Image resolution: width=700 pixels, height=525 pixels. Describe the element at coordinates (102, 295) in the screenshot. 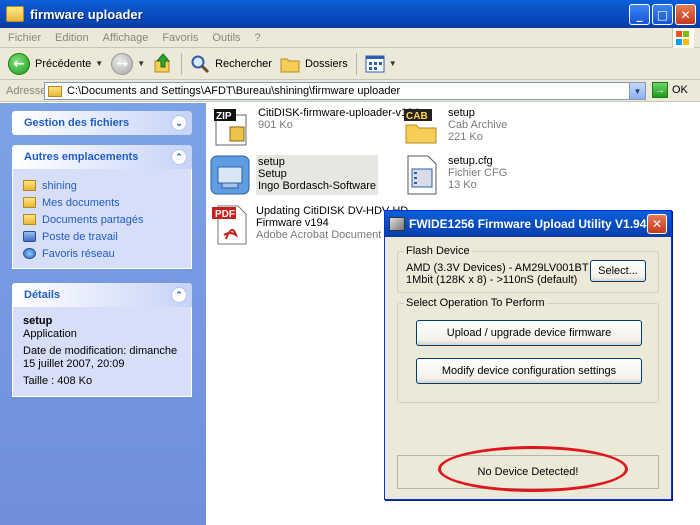

I see `panel-details-header: Détails ⌃` at that location.